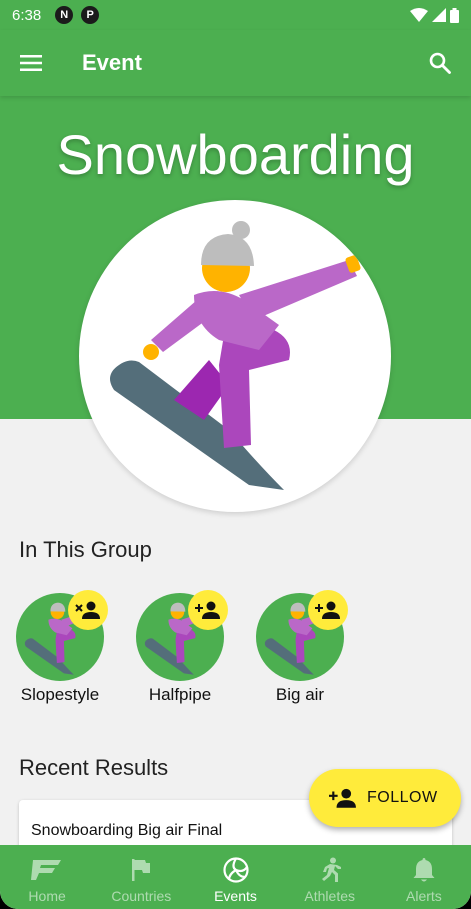 The image size is (471, 909). Describe the element at coordinates (235, 154) in the screenshot. I see `event-title: Snowboarding` at that location.